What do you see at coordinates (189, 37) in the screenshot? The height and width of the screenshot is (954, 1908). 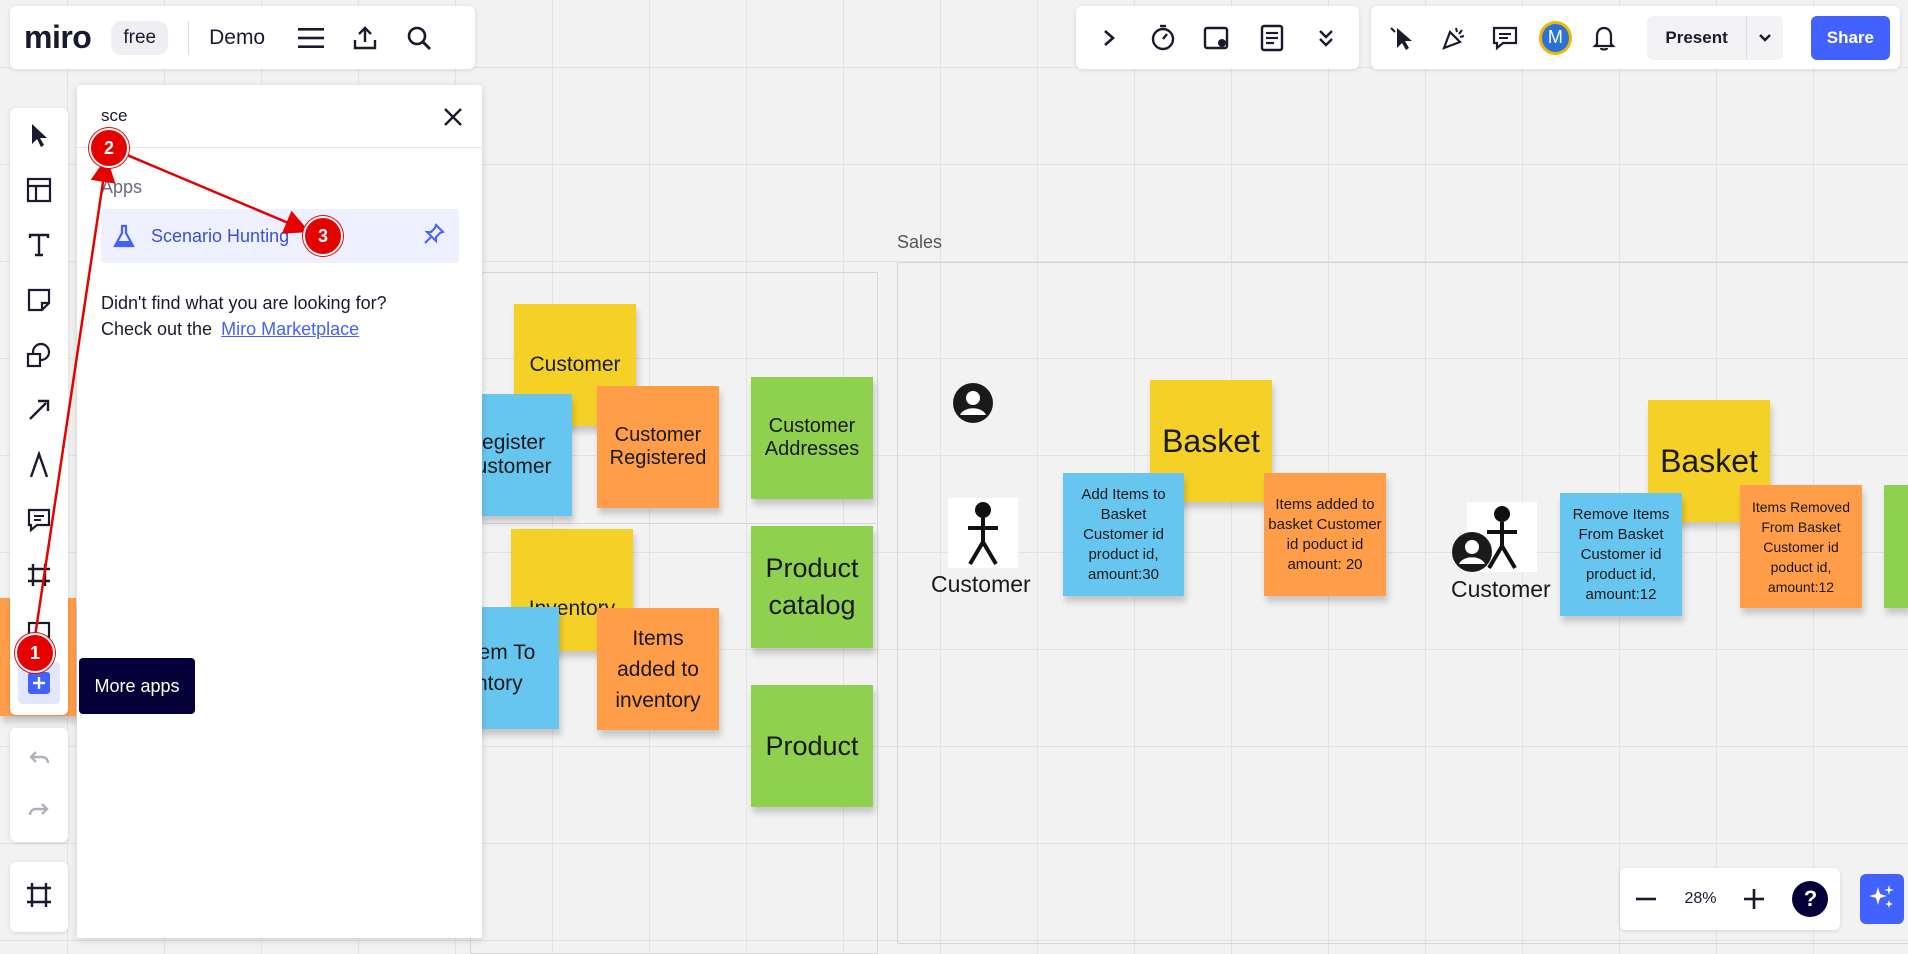 I see `divider` at bounding box center [189, 37].